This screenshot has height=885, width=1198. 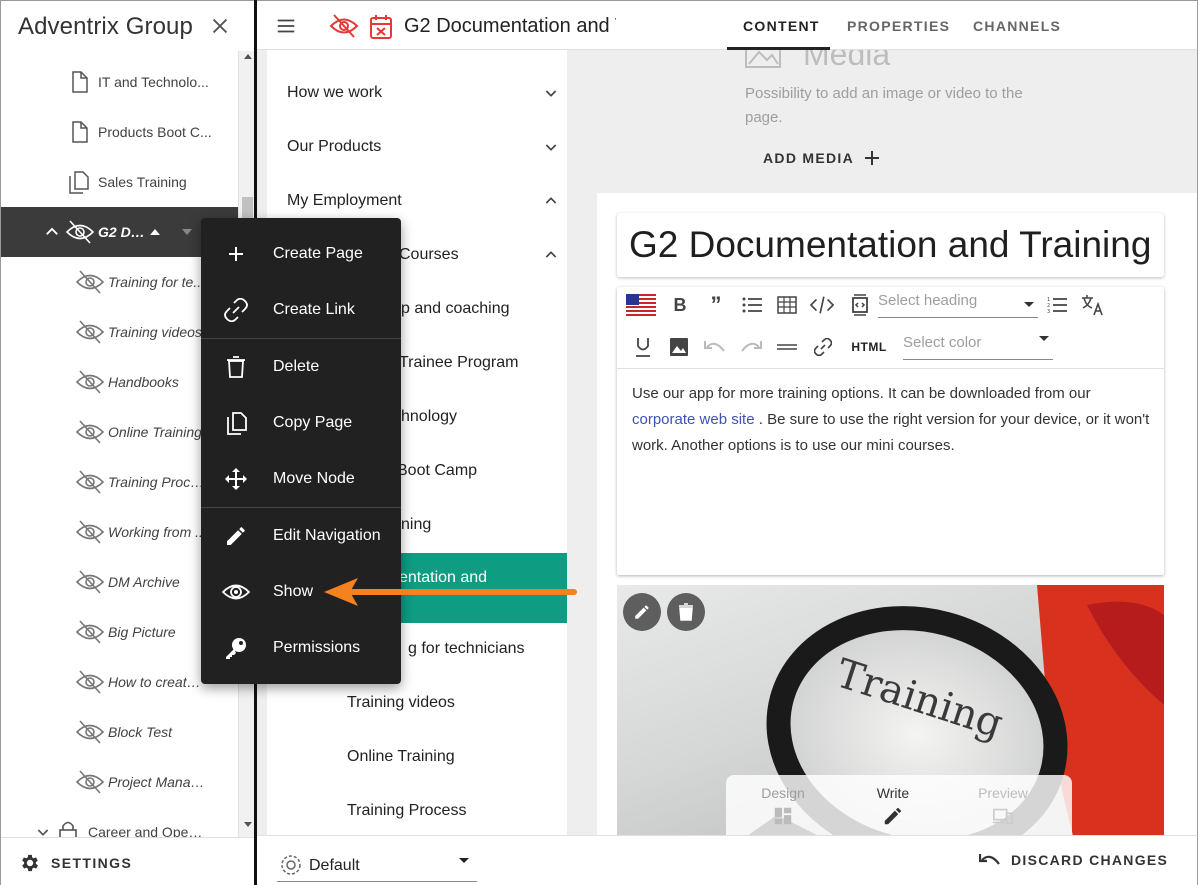 What do you see at coordinates (187, 232) in the screenshot?
I see `caret-down-icon` at bounding box center [187, 232].